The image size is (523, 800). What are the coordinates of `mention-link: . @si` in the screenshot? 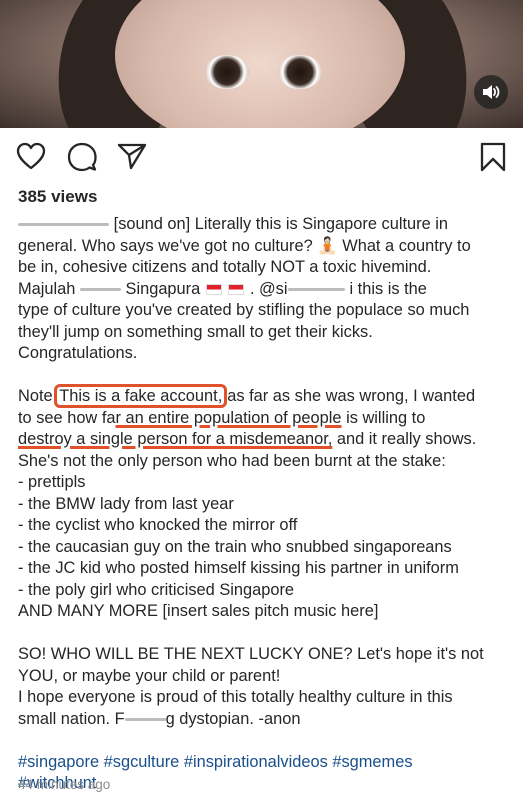 It's located at (269, 289).